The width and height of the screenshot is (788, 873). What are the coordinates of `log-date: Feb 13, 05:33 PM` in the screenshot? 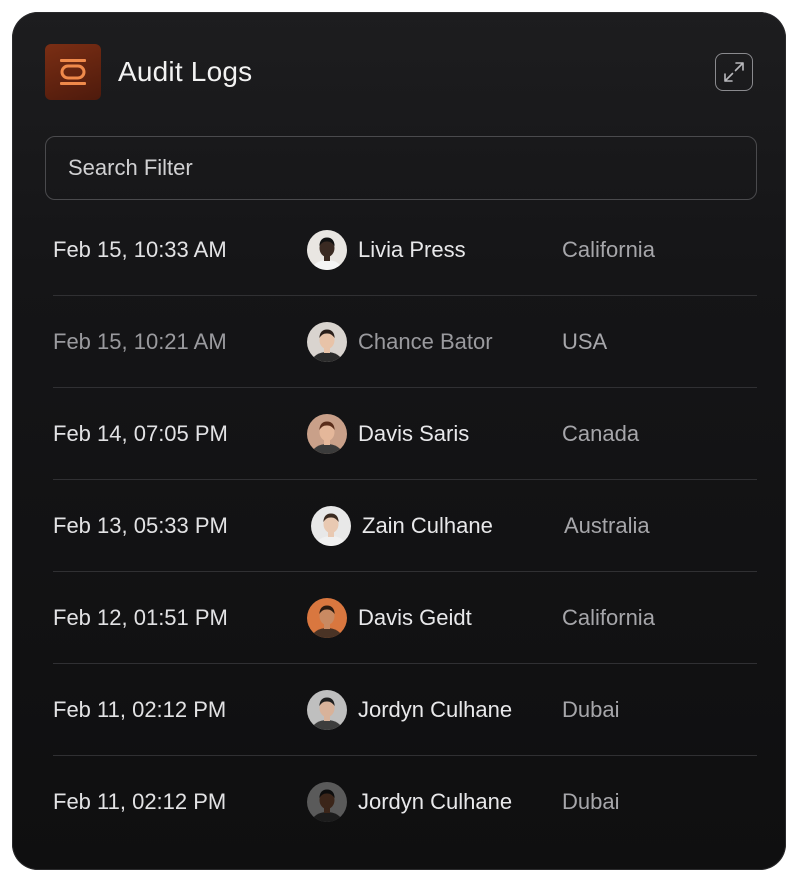 It's located at (140, 525).